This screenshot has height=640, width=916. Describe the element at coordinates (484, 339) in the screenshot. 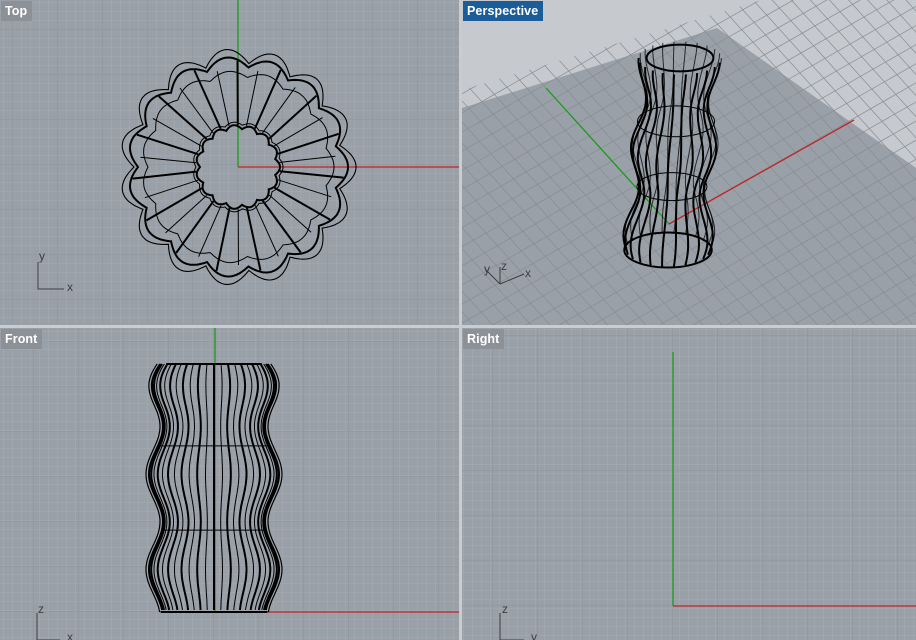

I see `viewport-title-right: Right` at that location.